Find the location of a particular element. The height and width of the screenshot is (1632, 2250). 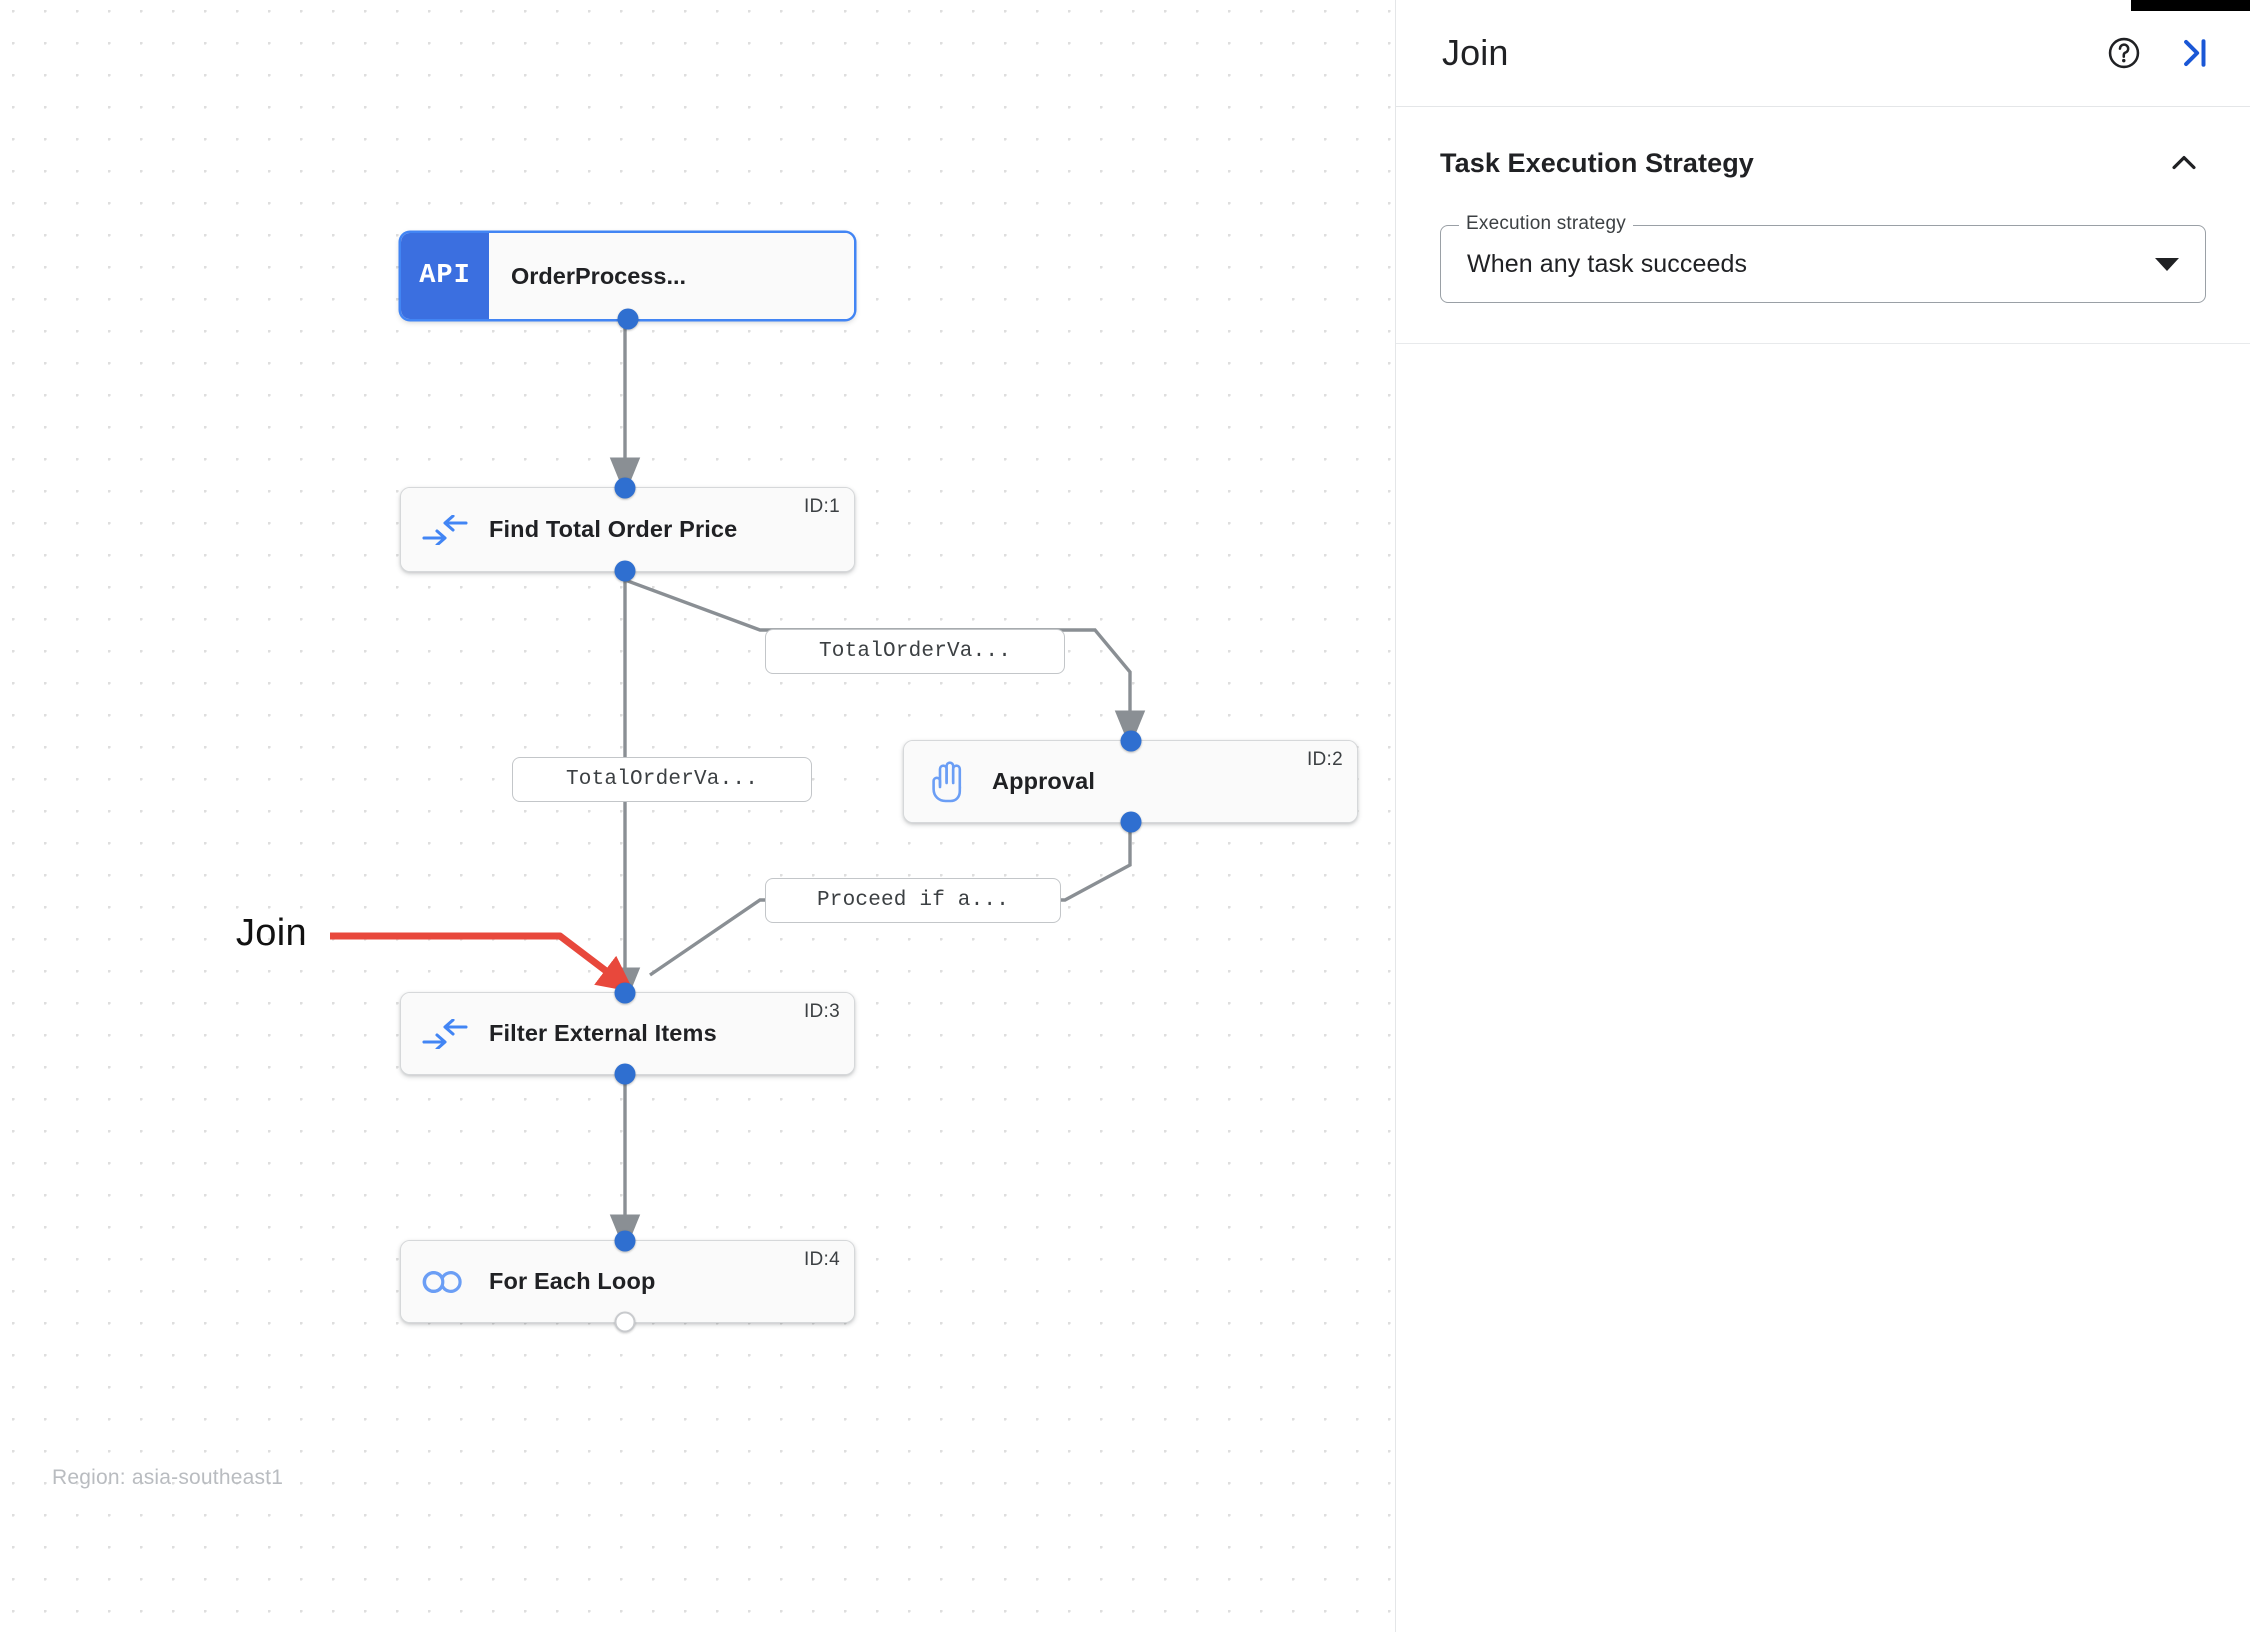

caret-down-icon is located at coordinates (2167, 264).